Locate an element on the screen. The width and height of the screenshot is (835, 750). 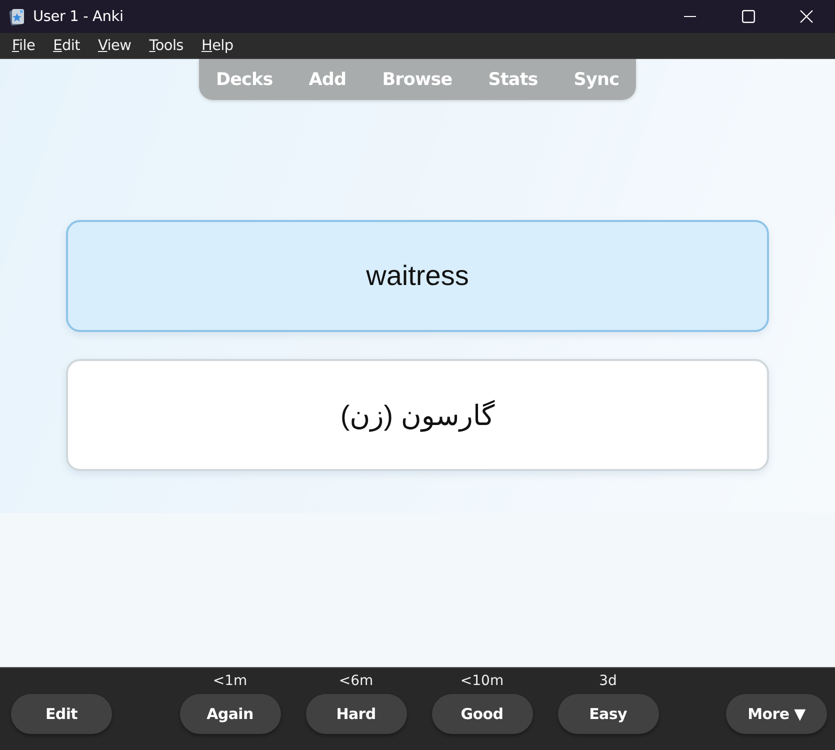
answer-card: گارسون (زن) is located at coordinates (417, 415).